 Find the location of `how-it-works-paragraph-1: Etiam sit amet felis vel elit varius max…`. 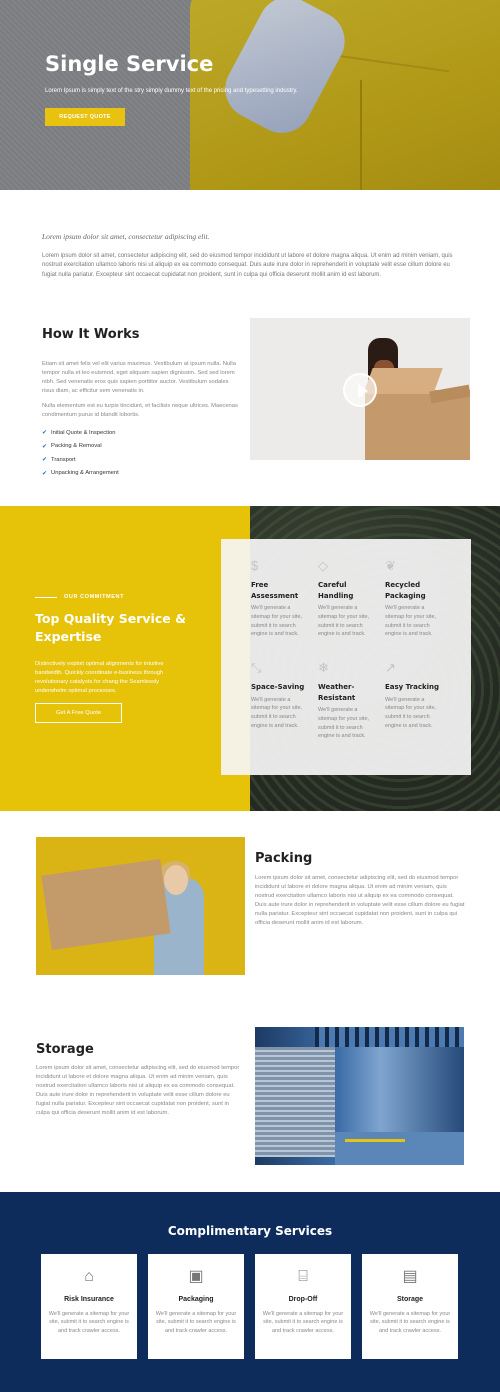

how-it-works-paragraph-1: Etiam sit amet felis vel elit varius max… is located at coordinates (139, 378).